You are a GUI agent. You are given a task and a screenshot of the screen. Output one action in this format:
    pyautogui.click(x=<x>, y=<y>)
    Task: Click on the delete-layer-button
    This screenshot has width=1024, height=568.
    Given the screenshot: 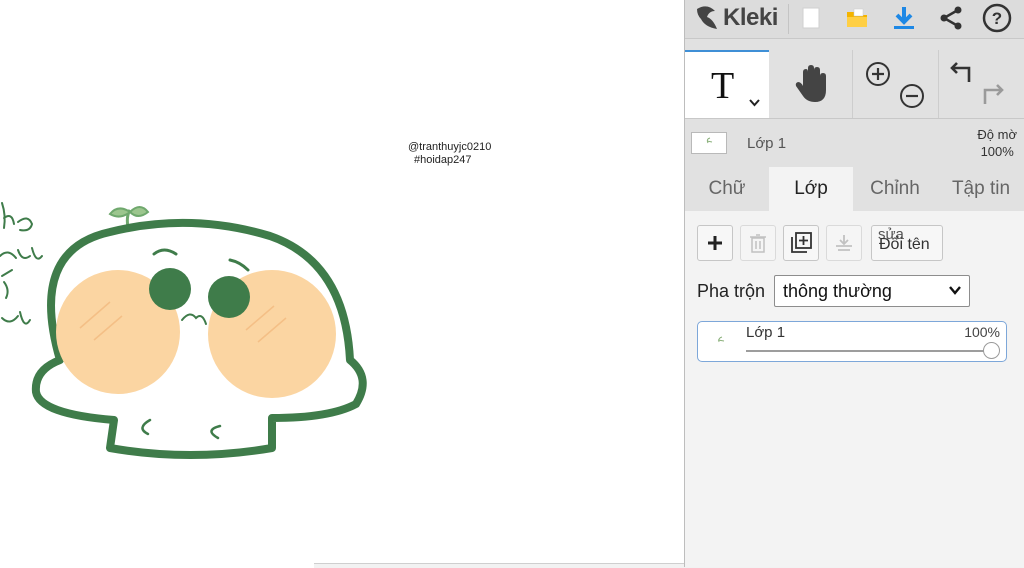 What is the action you would take?
    pyautogui.click(x=758, y=243)
    